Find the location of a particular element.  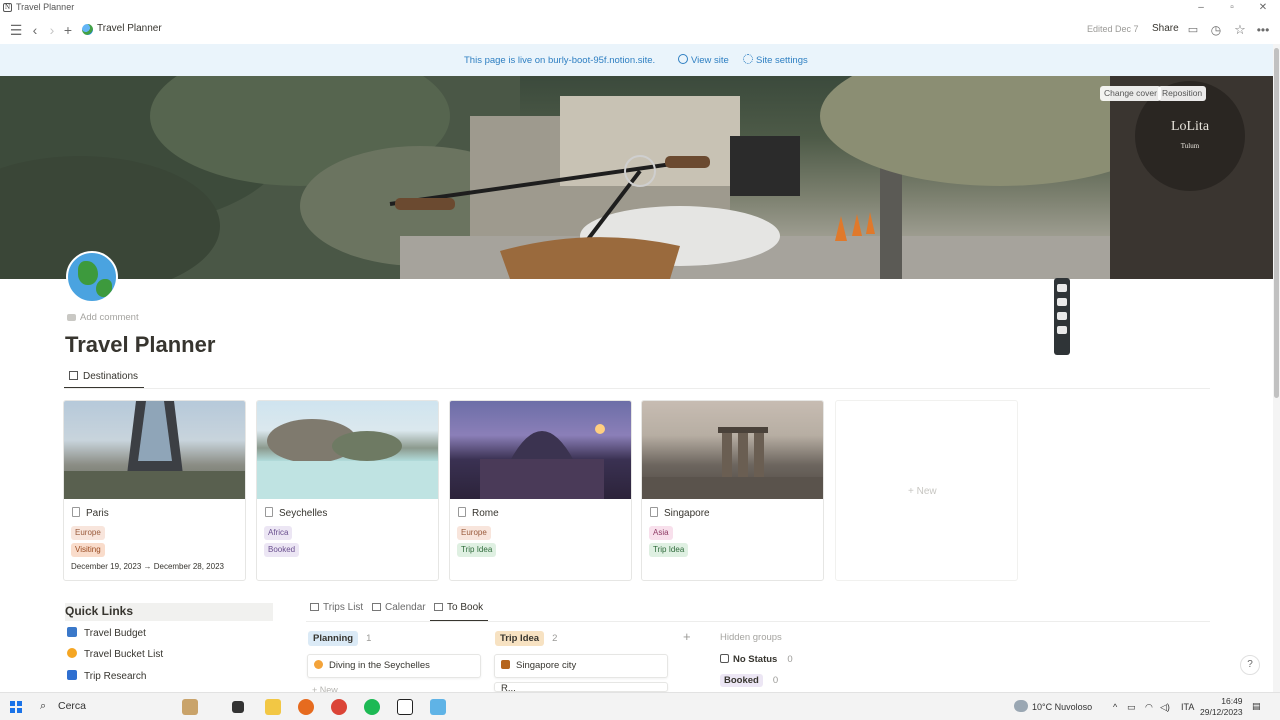

breadcrumb: Travel Planner is located at coordinates (129, 28).